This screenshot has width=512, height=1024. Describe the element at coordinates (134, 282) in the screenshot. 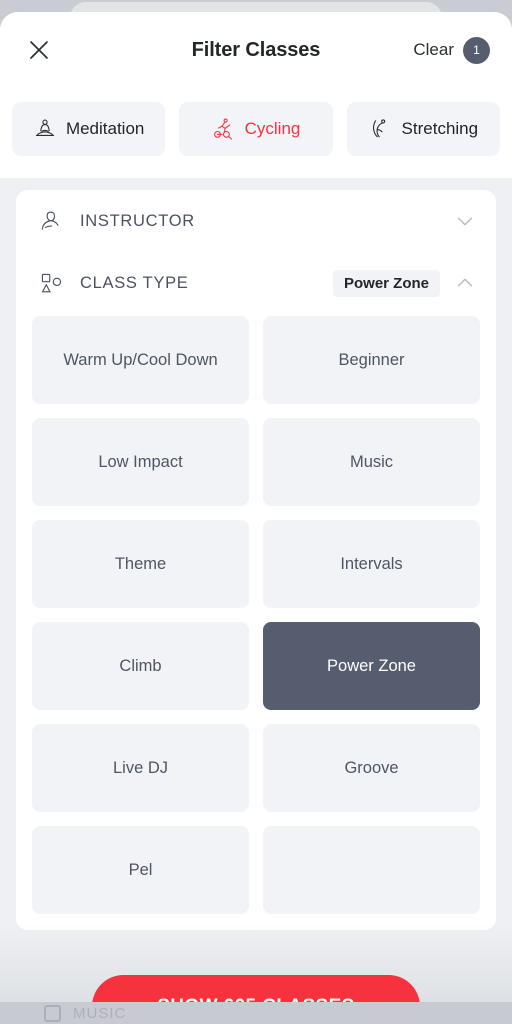

I see `section-title: CLASS TYPE` at that location.